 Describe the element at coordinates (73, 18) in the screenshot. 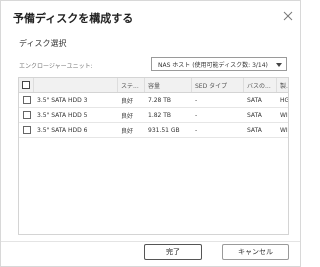

I see `dialog-title: 予備ディスクを構成する` at that location.